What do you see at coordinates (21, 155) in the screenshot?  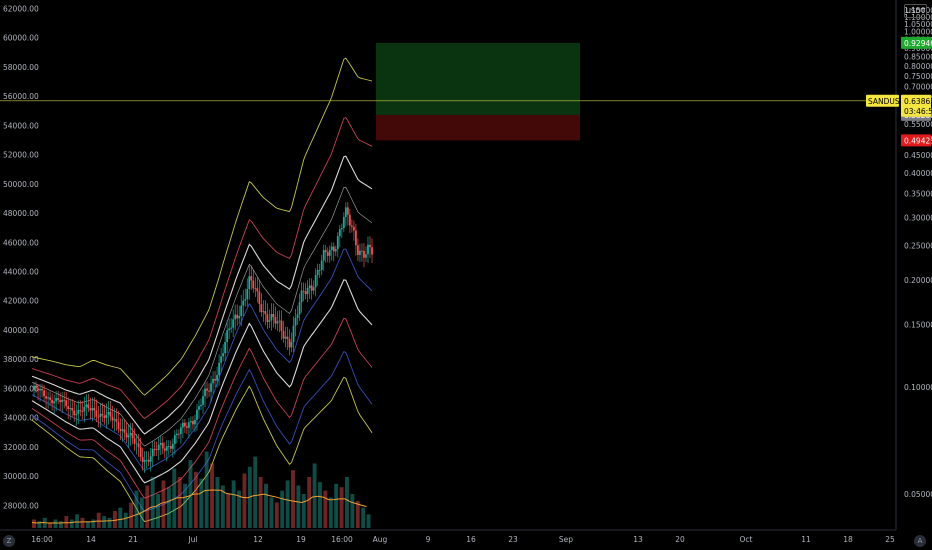 I see `left-axis-tick: 52000.00` at bounding box center [21, 155].